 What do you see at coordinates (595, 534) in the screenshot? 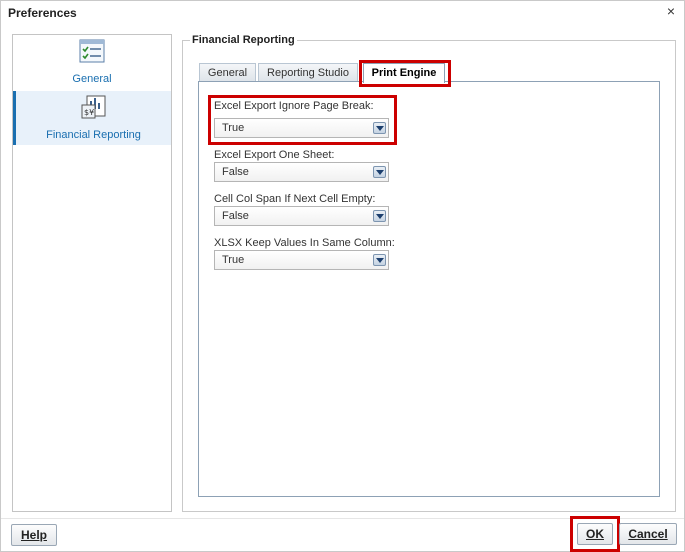
I see `ok-button: OK` at bounding box center [595, 534].